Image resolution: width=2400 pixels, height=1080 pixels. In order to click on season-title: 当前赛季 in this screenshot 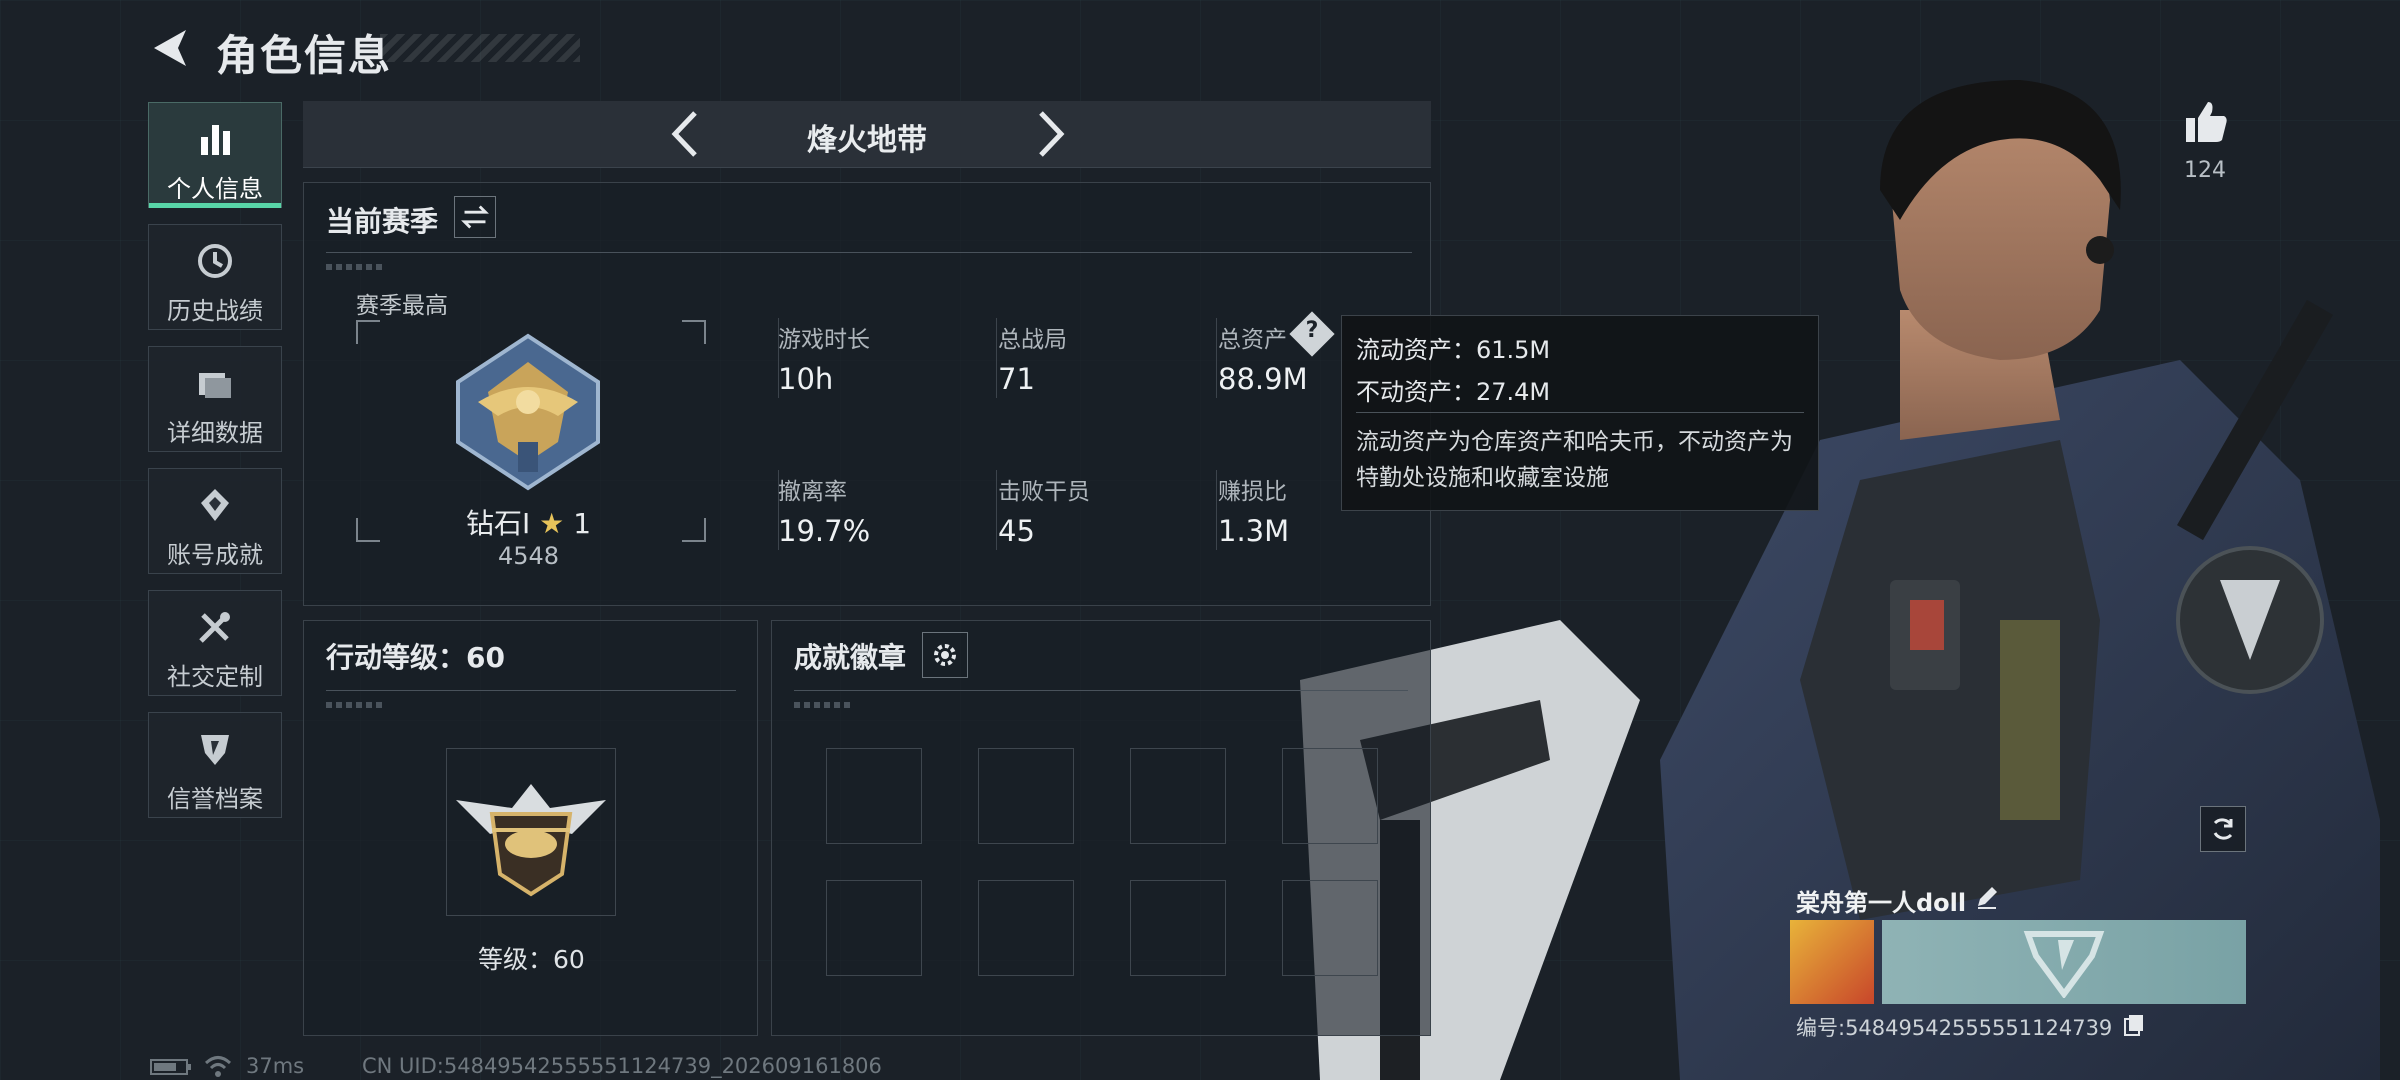, I will do `click(382, 221)`.